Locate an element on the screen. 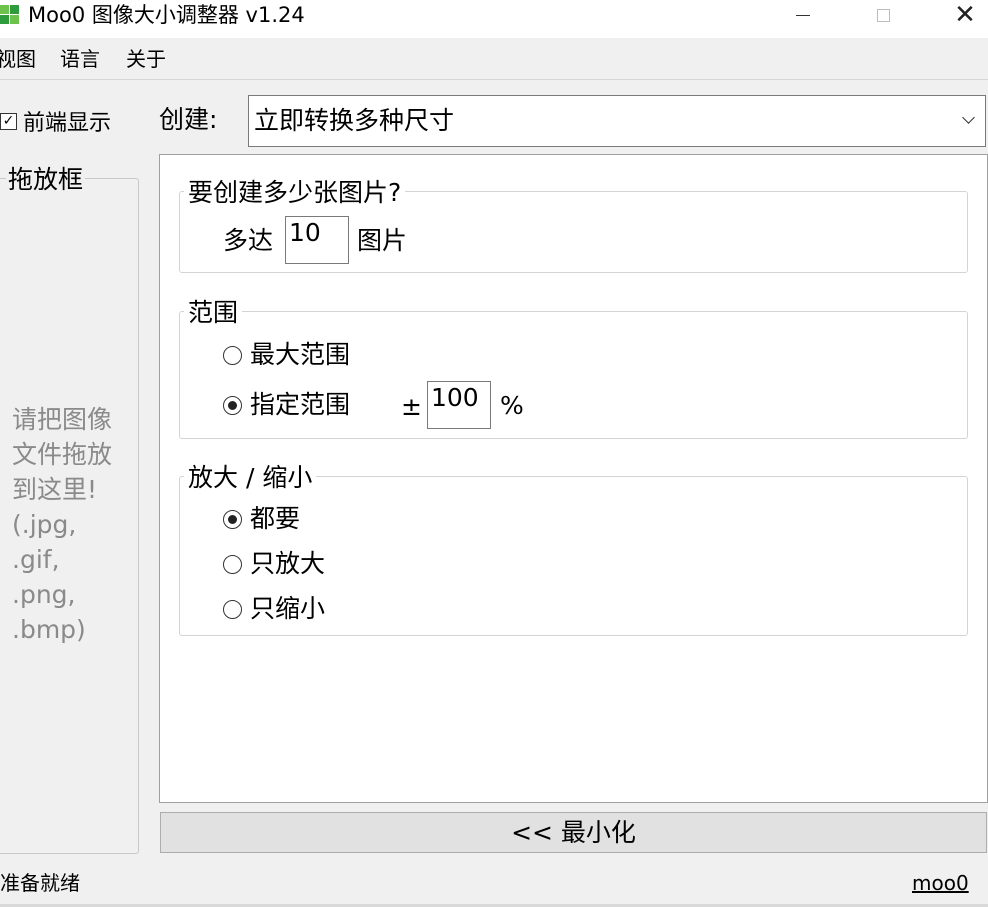 The image size is (988, 907). shrink-only-label: 只缩小 is located at coordinates (288, 608).